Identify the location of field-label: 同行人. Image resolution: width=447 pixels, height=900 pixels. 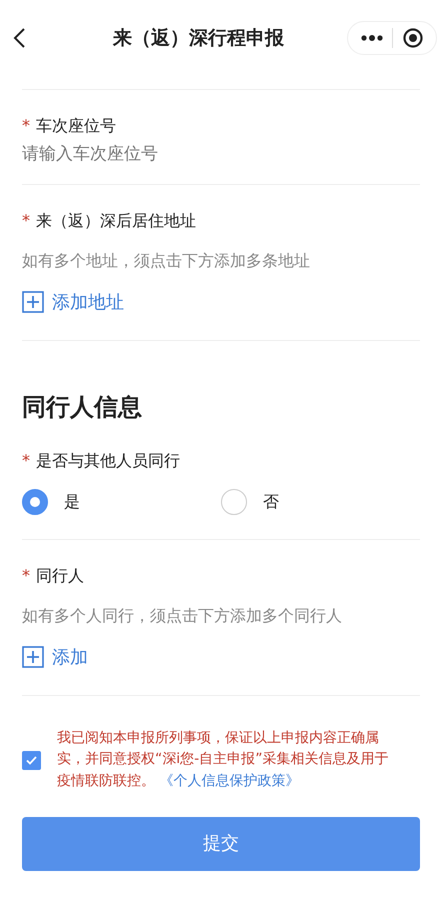
(60, 575).